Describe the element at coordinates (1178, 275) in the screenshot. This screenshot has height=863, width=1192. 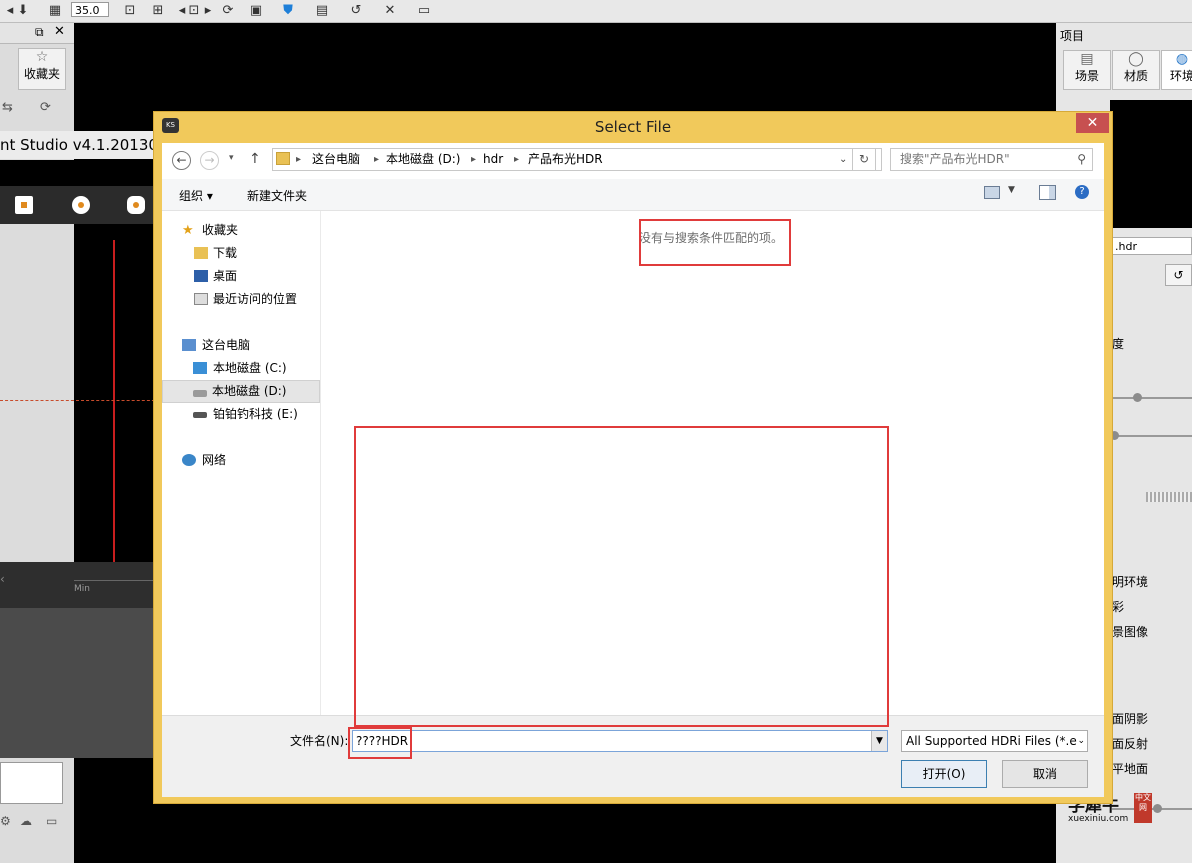
I see `edit-hdr-button: ↺` at that location.